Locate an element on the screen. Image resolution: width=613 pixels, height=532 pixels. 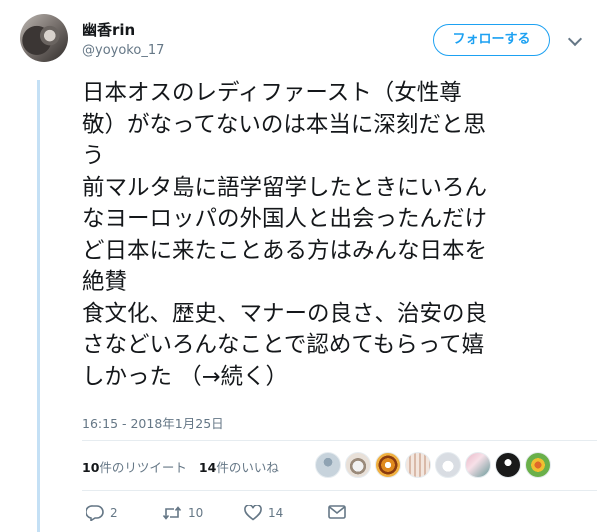
direct-message-button is located at coordinates (337, 512).